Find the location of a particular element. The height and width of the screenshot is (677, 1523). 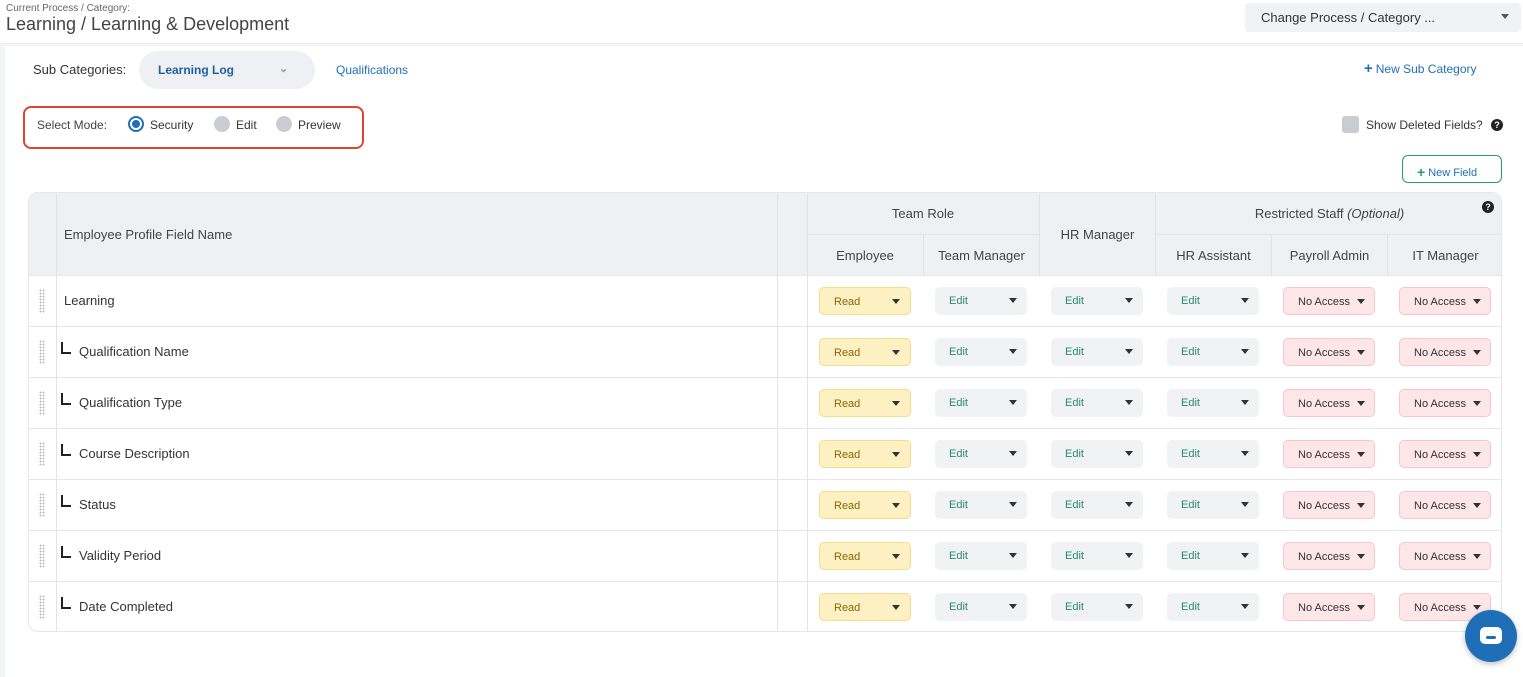

column-header-hr-assistant: HR Assistant is located at coordinates (1213, 255).